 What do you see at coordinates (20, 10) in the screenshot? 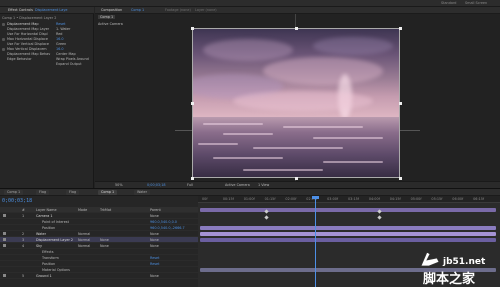
I see `tab-effect-controls: Effect Controls` at bounding box center [20, 10].